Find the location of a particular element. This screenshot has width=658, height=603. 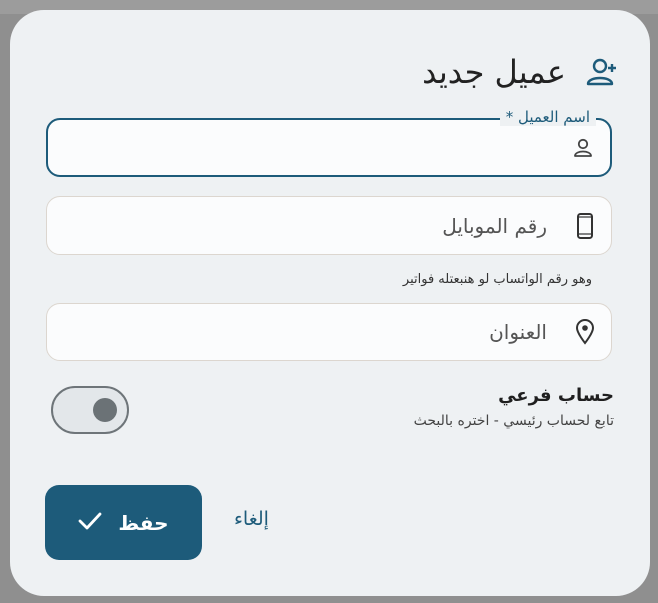

mobile-placeholder: رقم الموبايل is located at coordinates (494, 225).